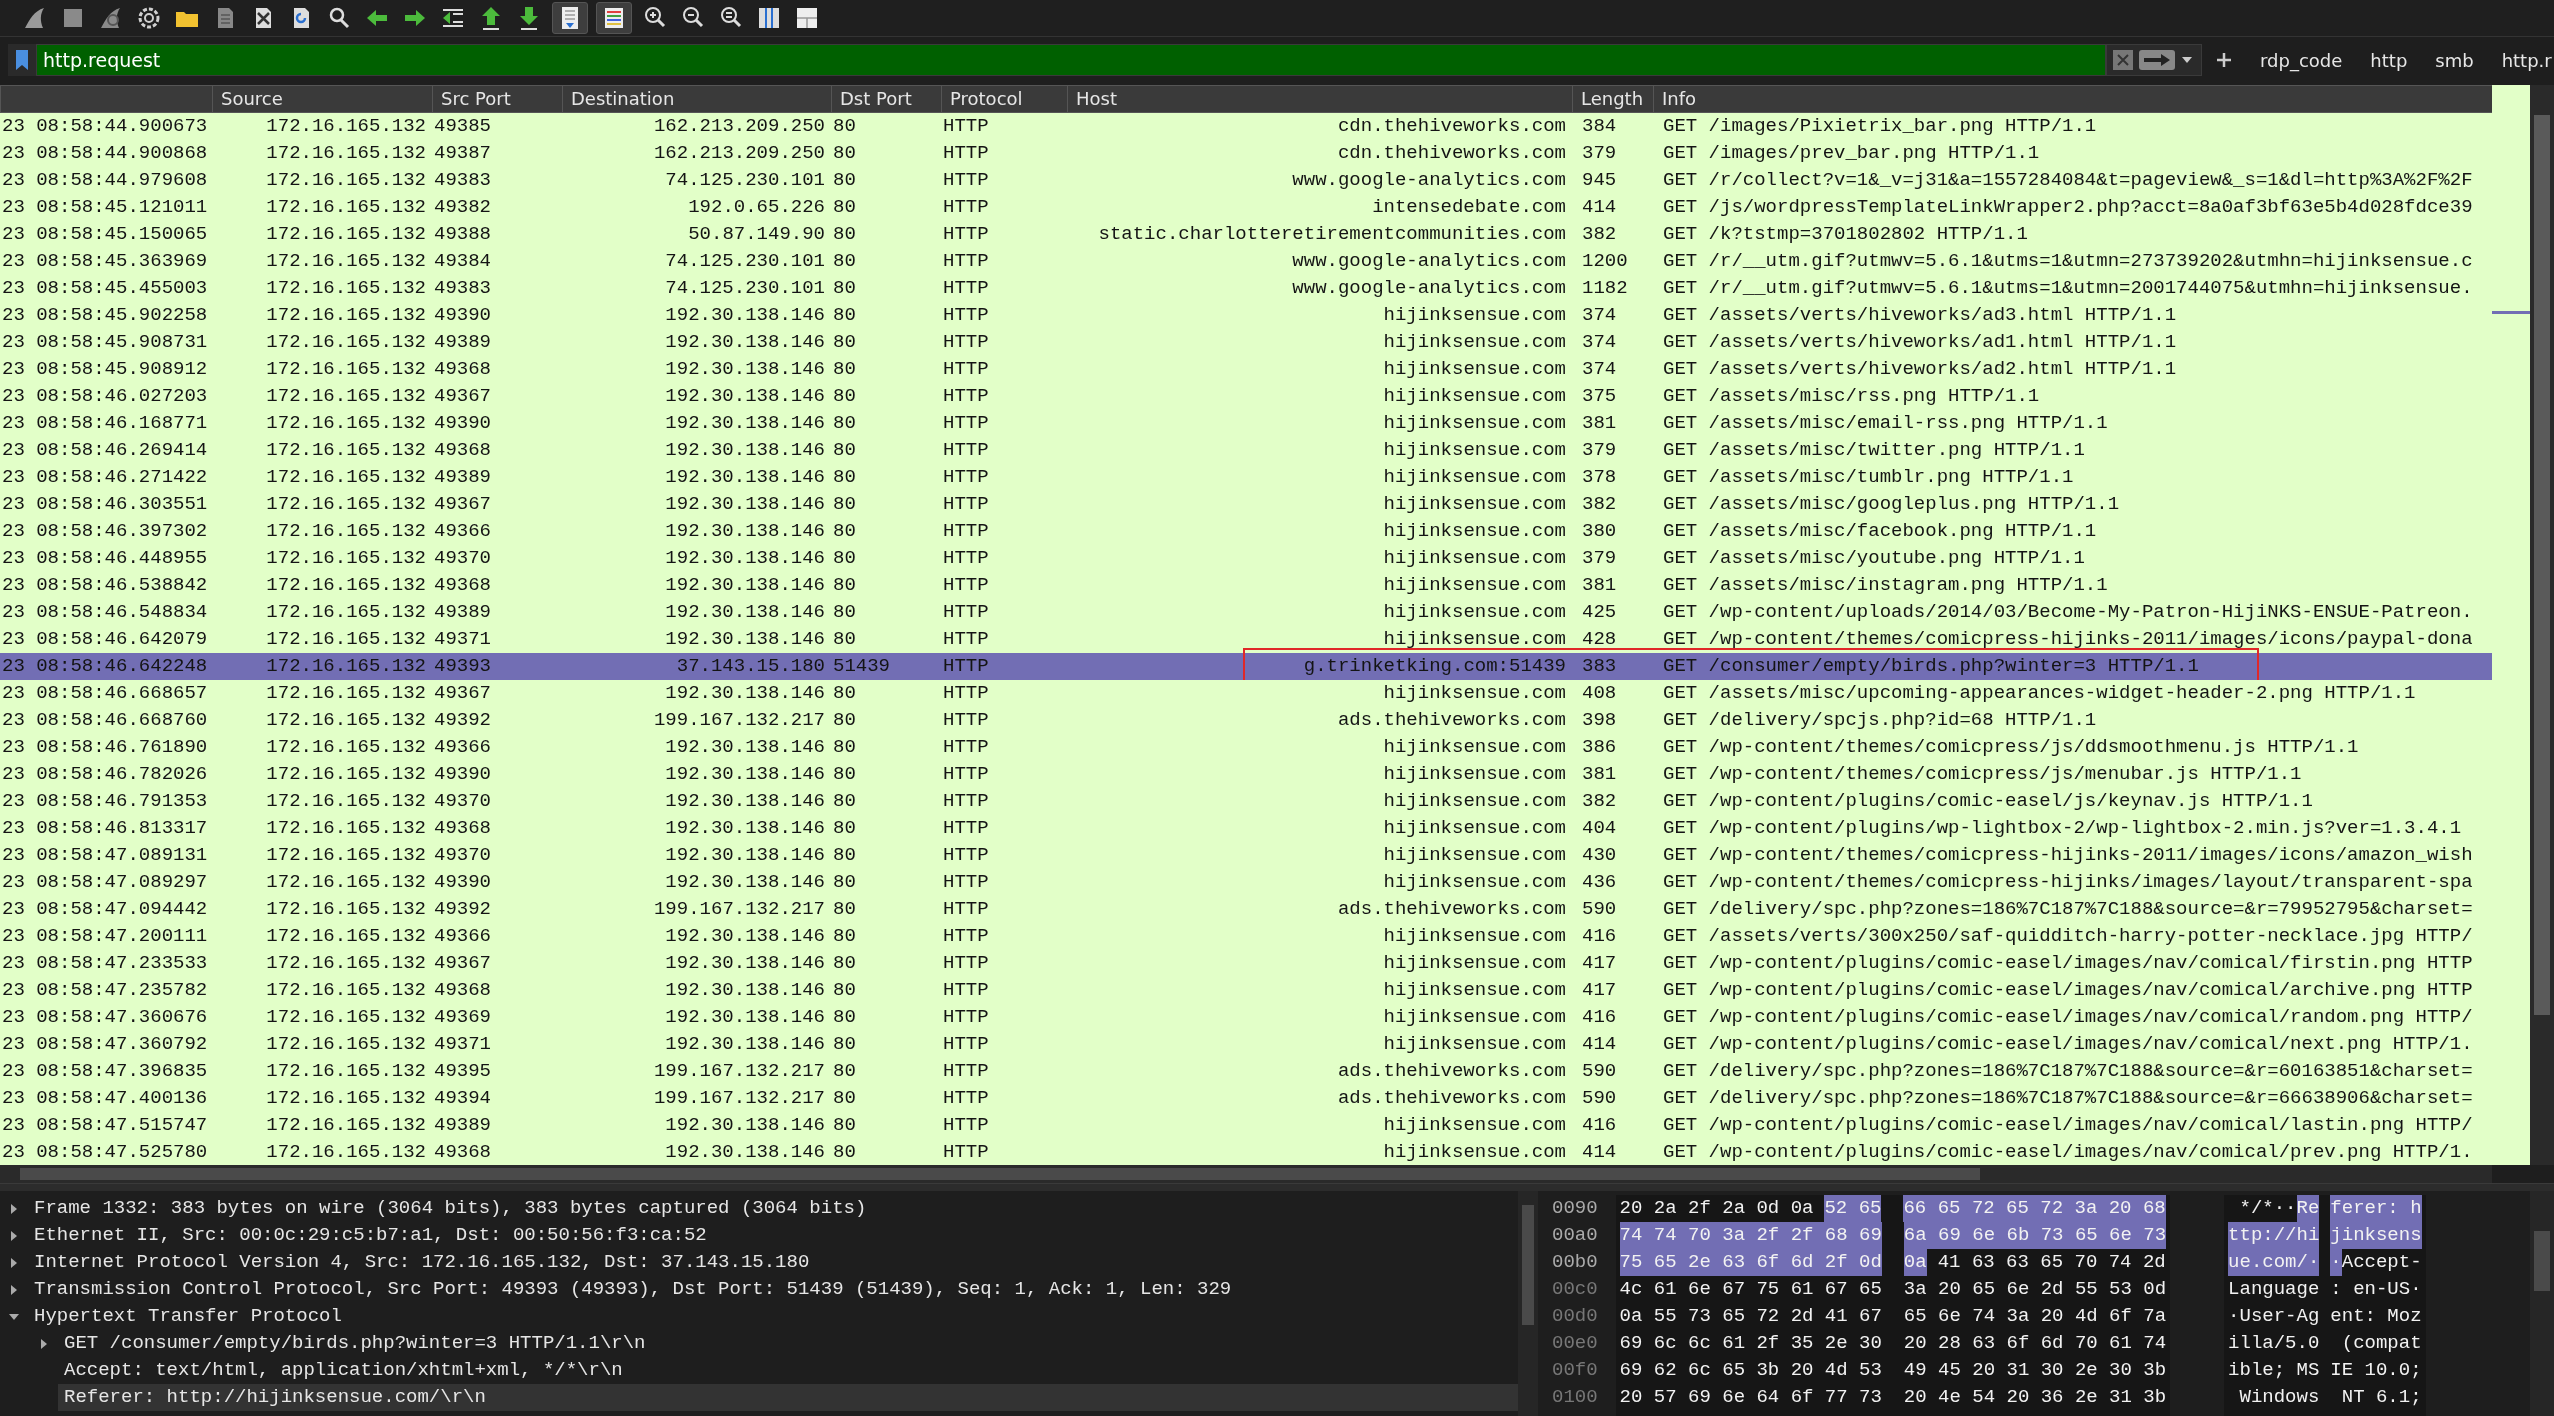 This screenshot has width=2554, height=1416. What do you see at coordinates (1246, 423) in the screenshot?
I see `packet-row: 23 08:58:46.168771 172.16.165.132 49390 192.30.138.146 80 HTTP hijinksensue.com 381 GET /assets/misc/email-rss.png HTTP/1.1` at bounding box center [1246, 423].